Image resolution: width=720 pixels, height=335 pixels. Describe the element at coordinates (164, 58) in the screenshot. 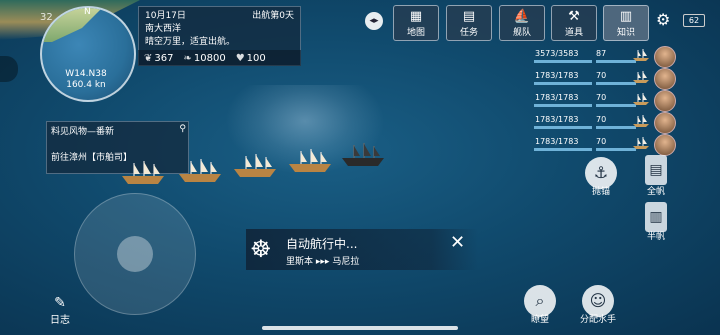

I see `food-value: 367` at that location.